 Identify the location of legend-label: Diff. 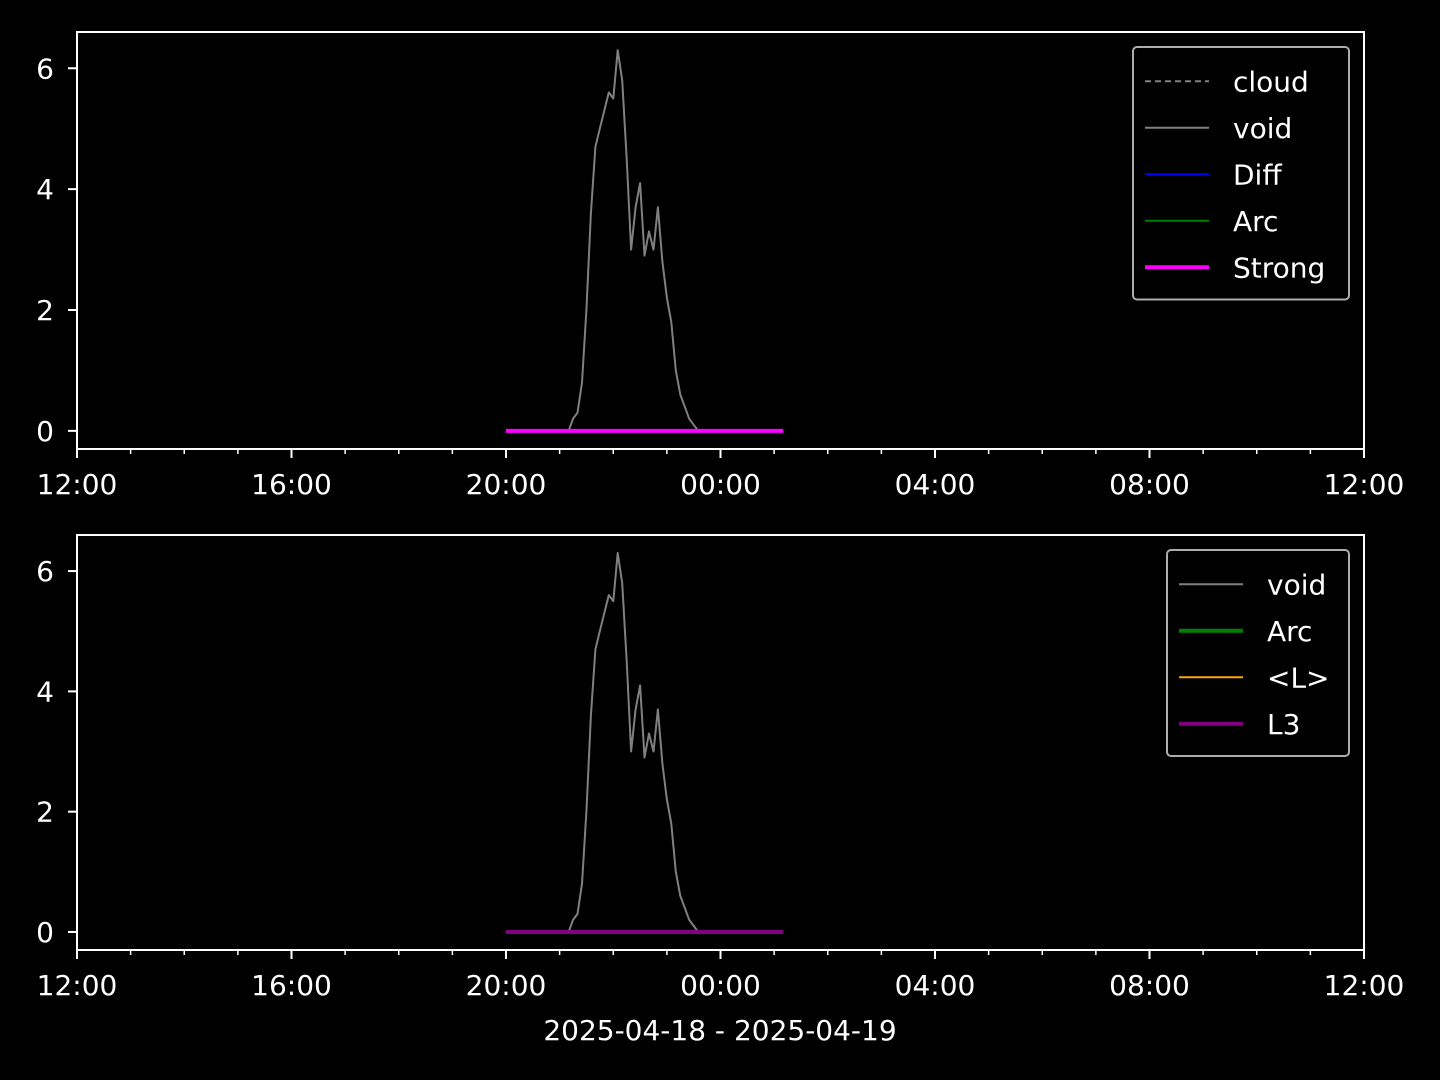
(1257, 174).